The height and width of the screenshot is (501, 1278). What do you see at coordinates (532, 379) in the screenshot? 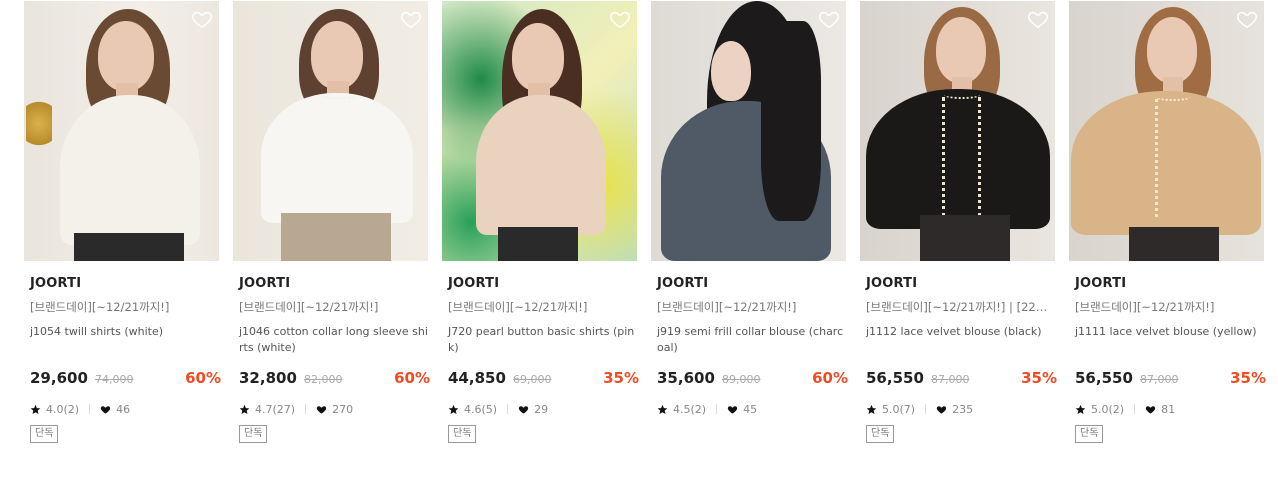
I see `original-price: 69,000` at bounding box center [532, 379].